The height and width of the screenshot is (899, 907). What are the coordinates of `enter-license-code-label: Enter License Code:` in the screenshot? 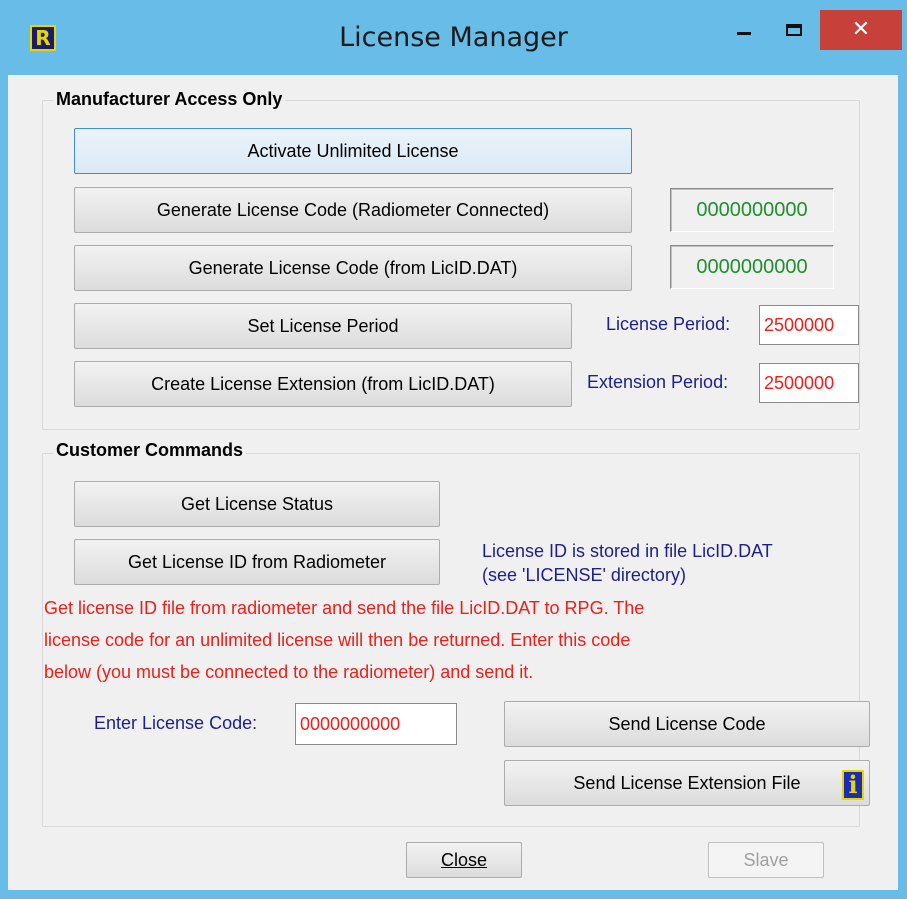 It's located at (176, 723).